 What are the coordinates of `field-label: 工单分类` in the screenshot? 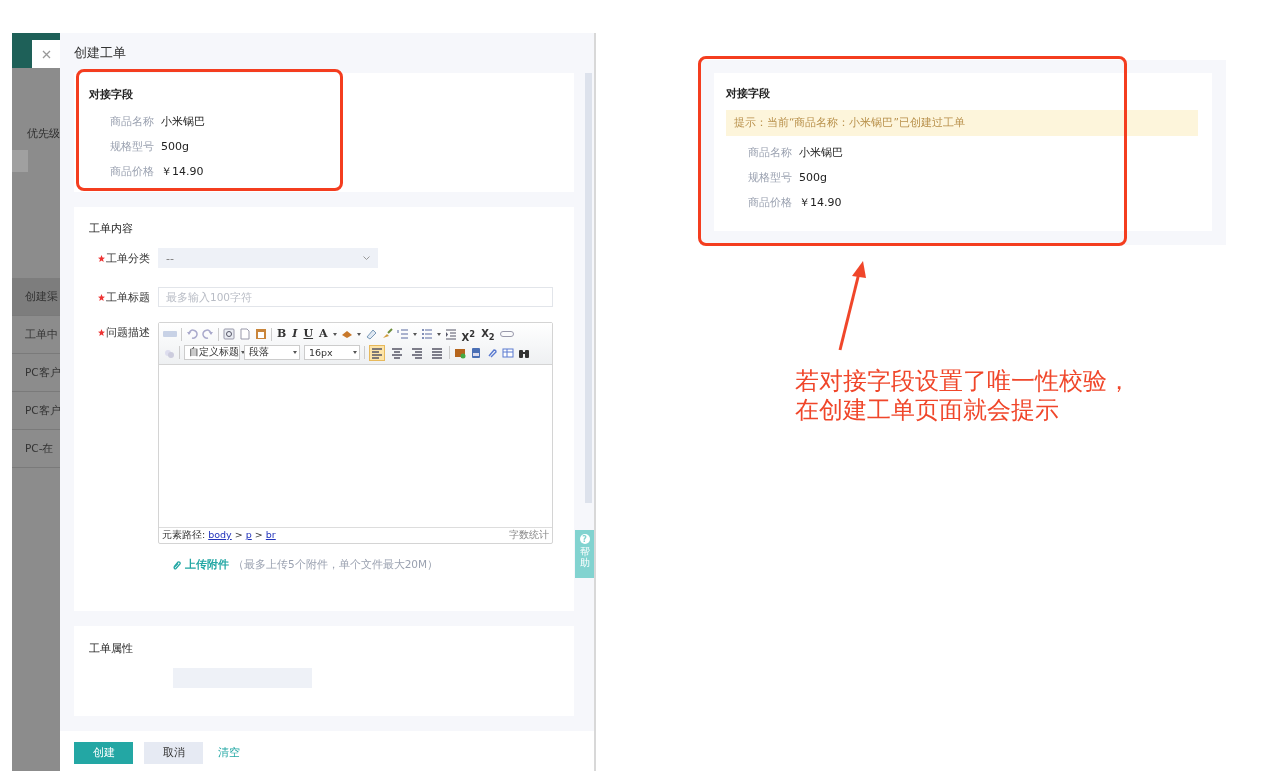 It's located at (128, 258).